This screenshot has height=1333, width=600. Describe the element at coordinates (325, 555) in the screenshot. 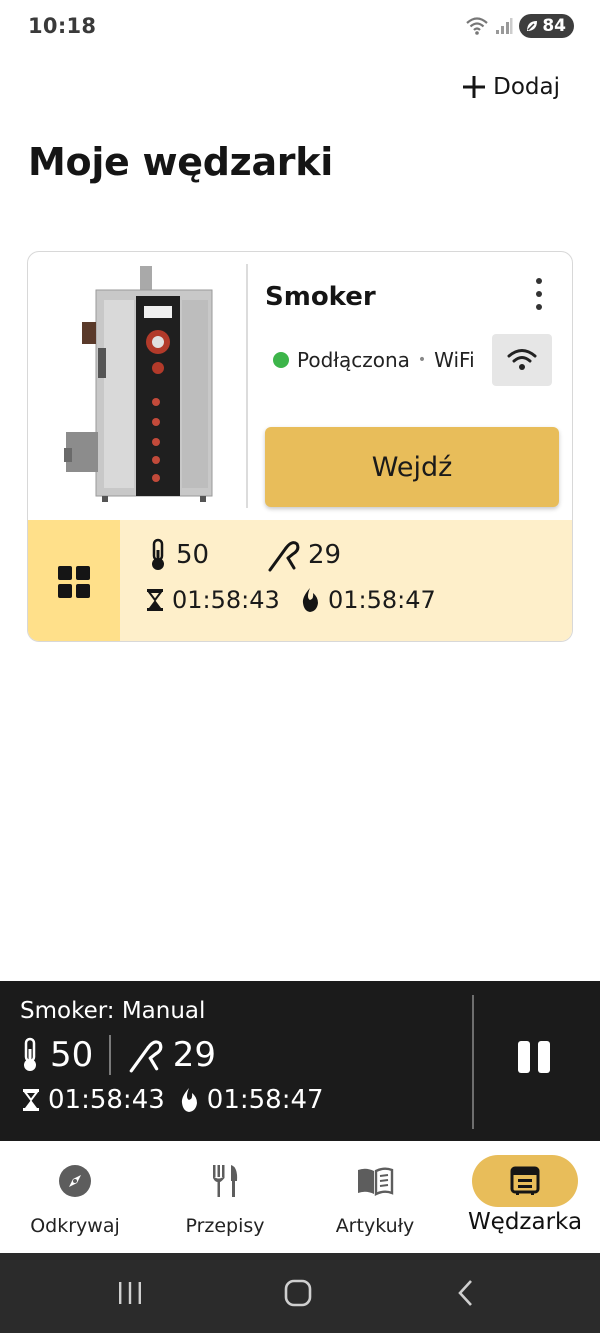

I see `probe-value: 29` at that location.